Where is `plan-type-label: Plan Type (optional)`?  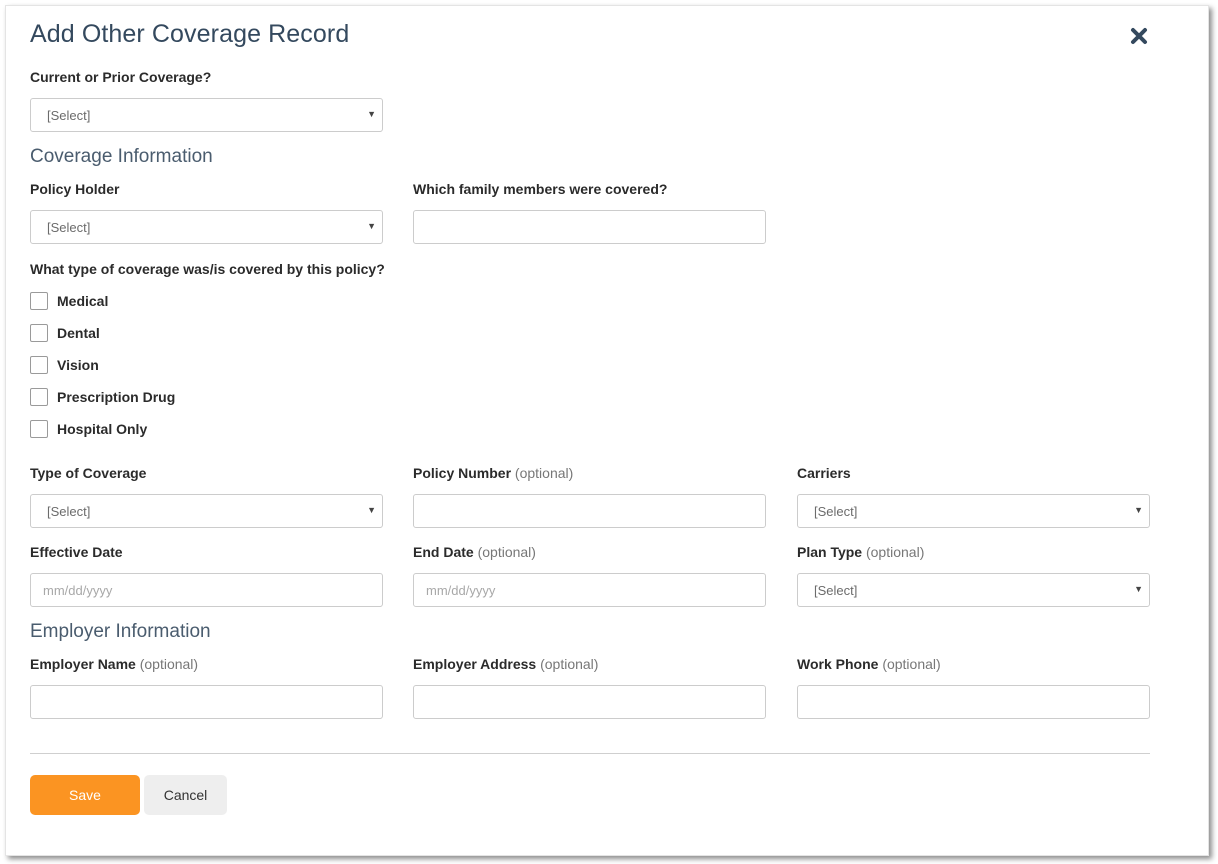 plan-type-label: Plan Type (optional) is located at coordinates (860, 552).